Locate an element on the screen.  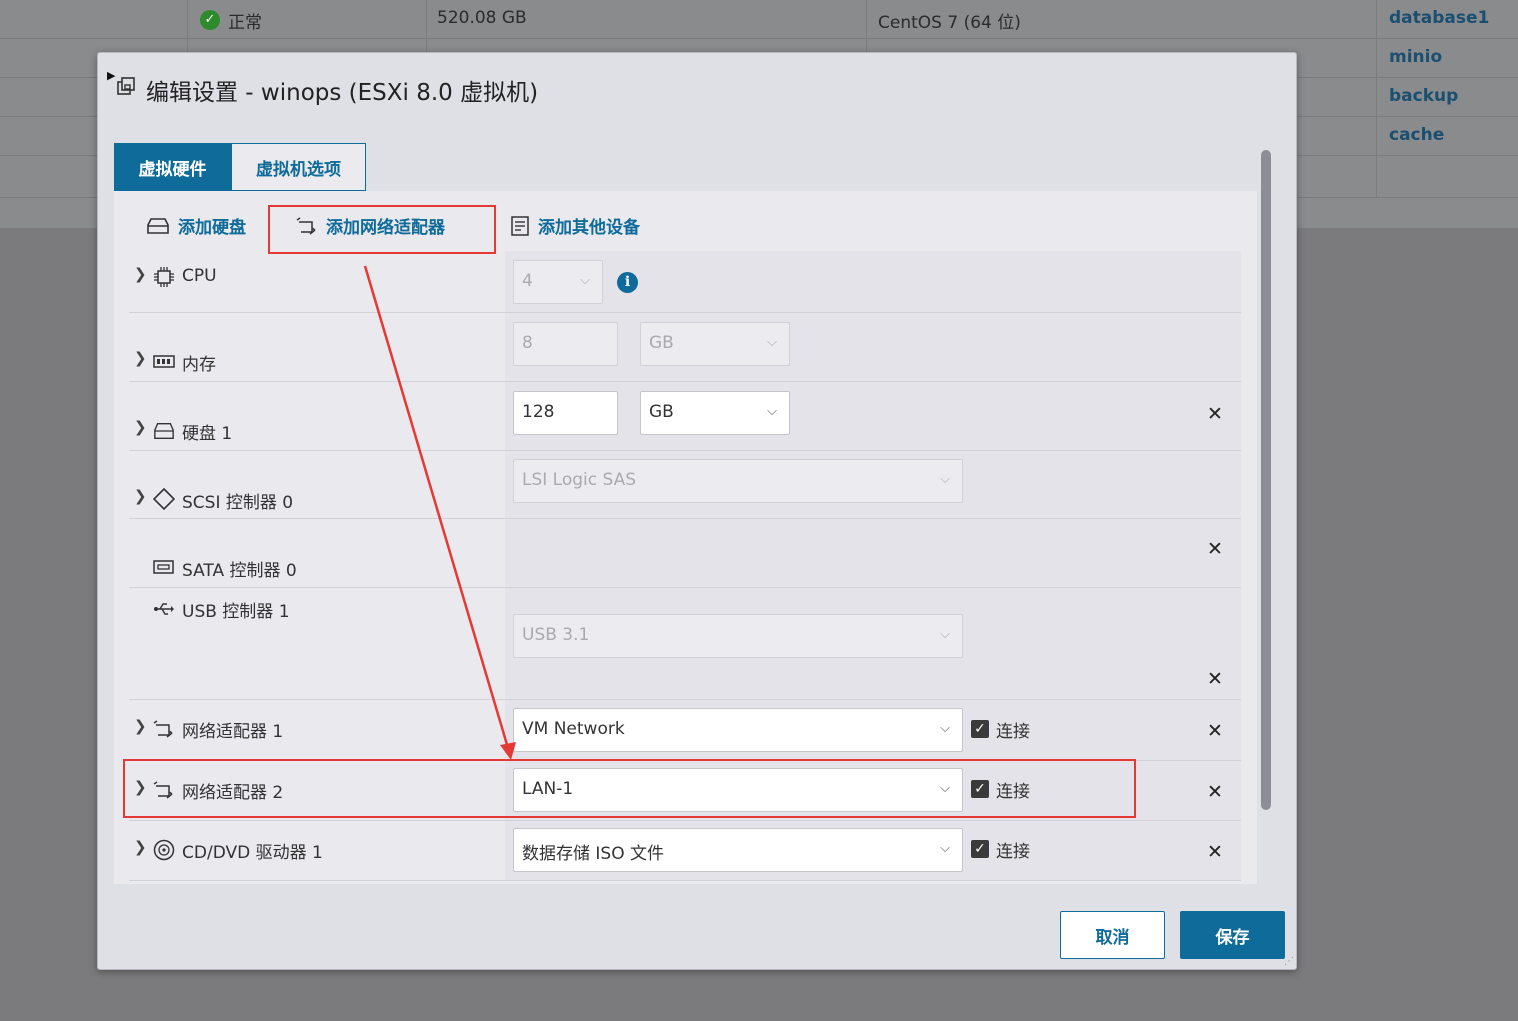
row-value-cell: 8 GB ⌵ is located at coordinates (873, 347).